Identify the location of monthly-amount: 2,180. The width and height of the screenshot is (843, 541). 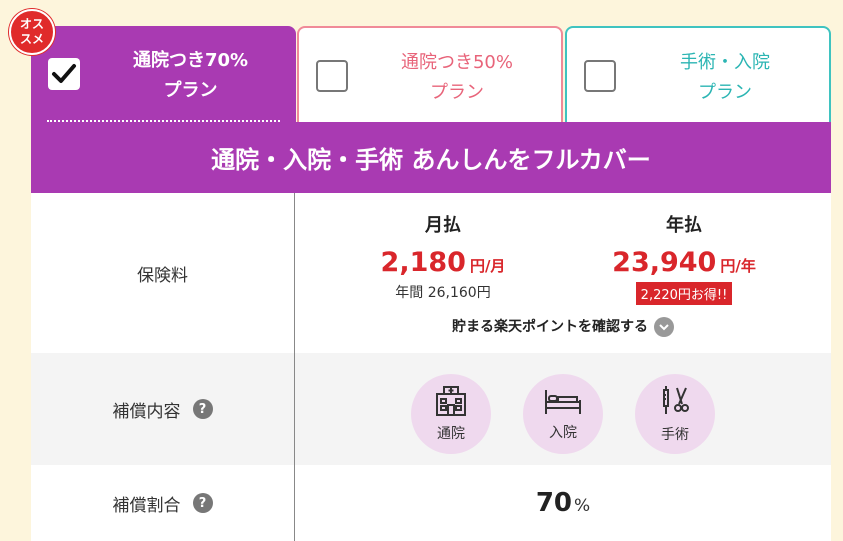
(423, 262).